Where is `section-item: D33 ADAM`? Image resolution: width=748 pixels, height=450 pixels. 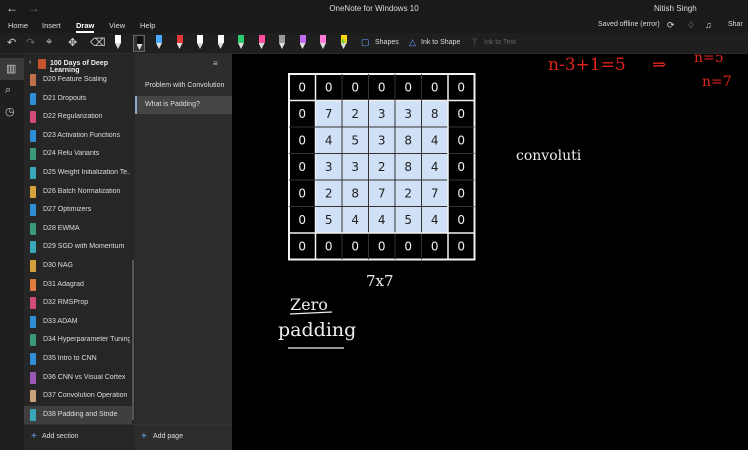 section-item: D33 ADAM is located at coordinates (78, 322).